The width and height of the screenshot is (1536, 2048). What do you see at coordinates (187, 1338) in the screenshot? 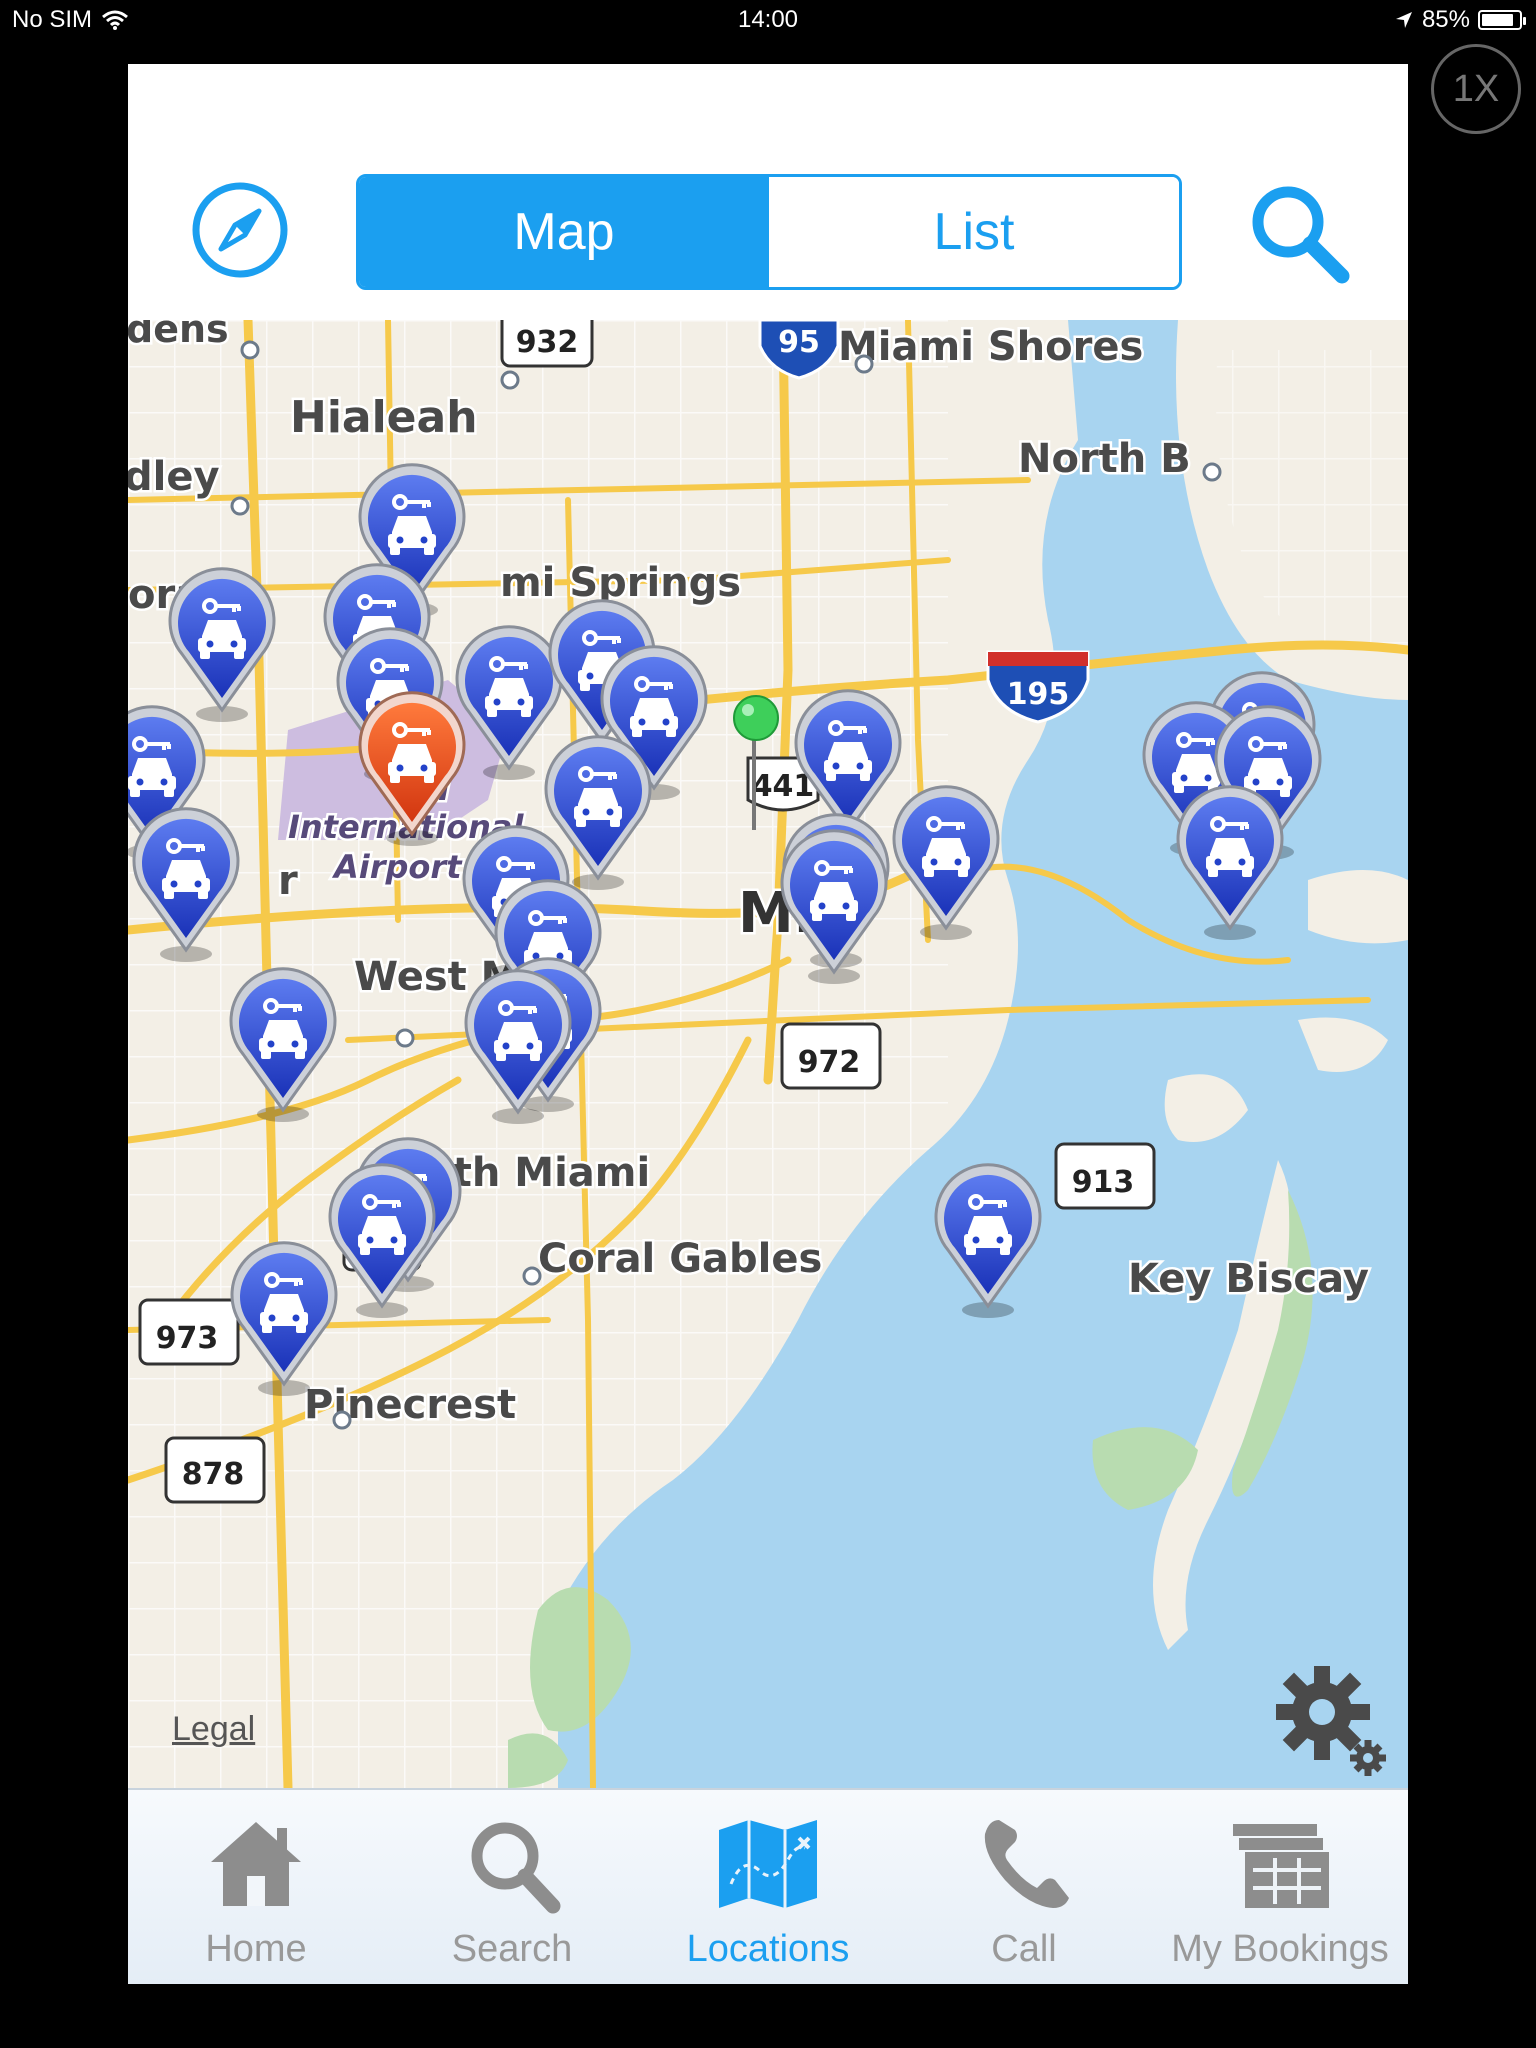
I see `svg-text: 973` at bounding box center [187, 1338].